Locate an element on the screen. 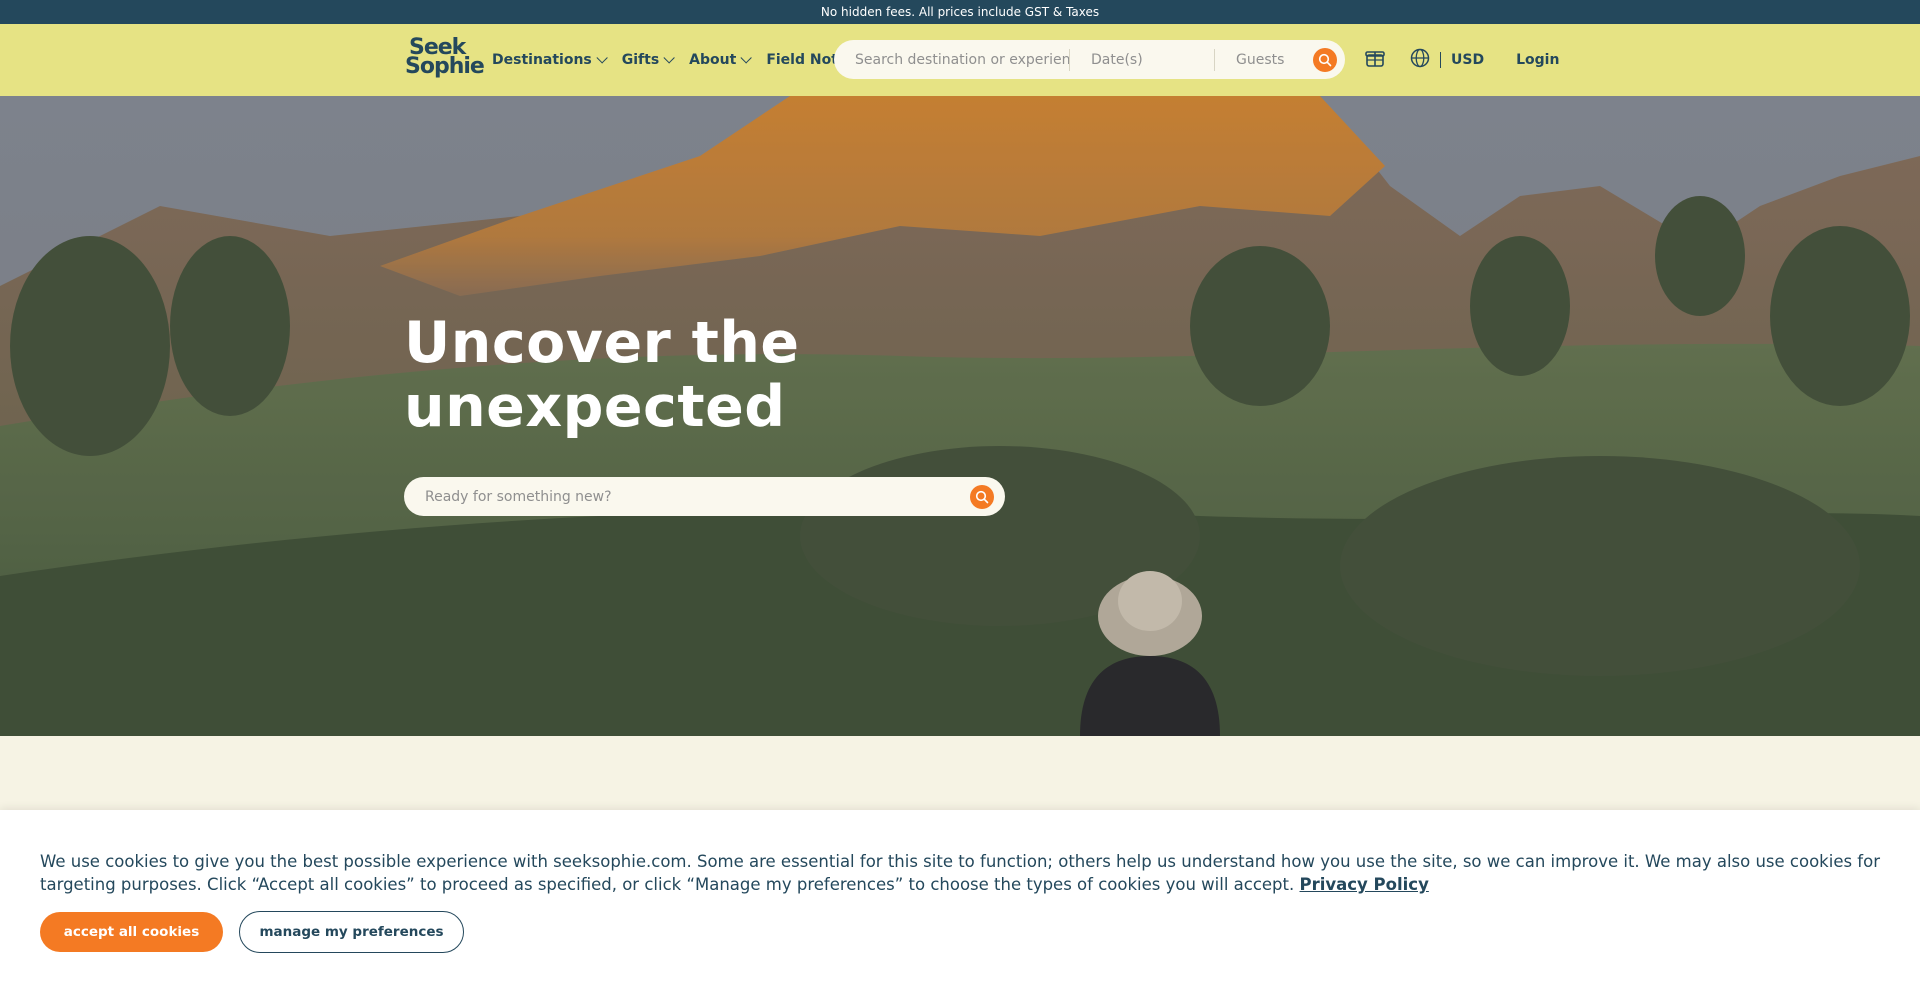 Image resolution: width=1920 pixels, height=993 pixels. header-actions: USD Login is located at coordinates (1461, 60).